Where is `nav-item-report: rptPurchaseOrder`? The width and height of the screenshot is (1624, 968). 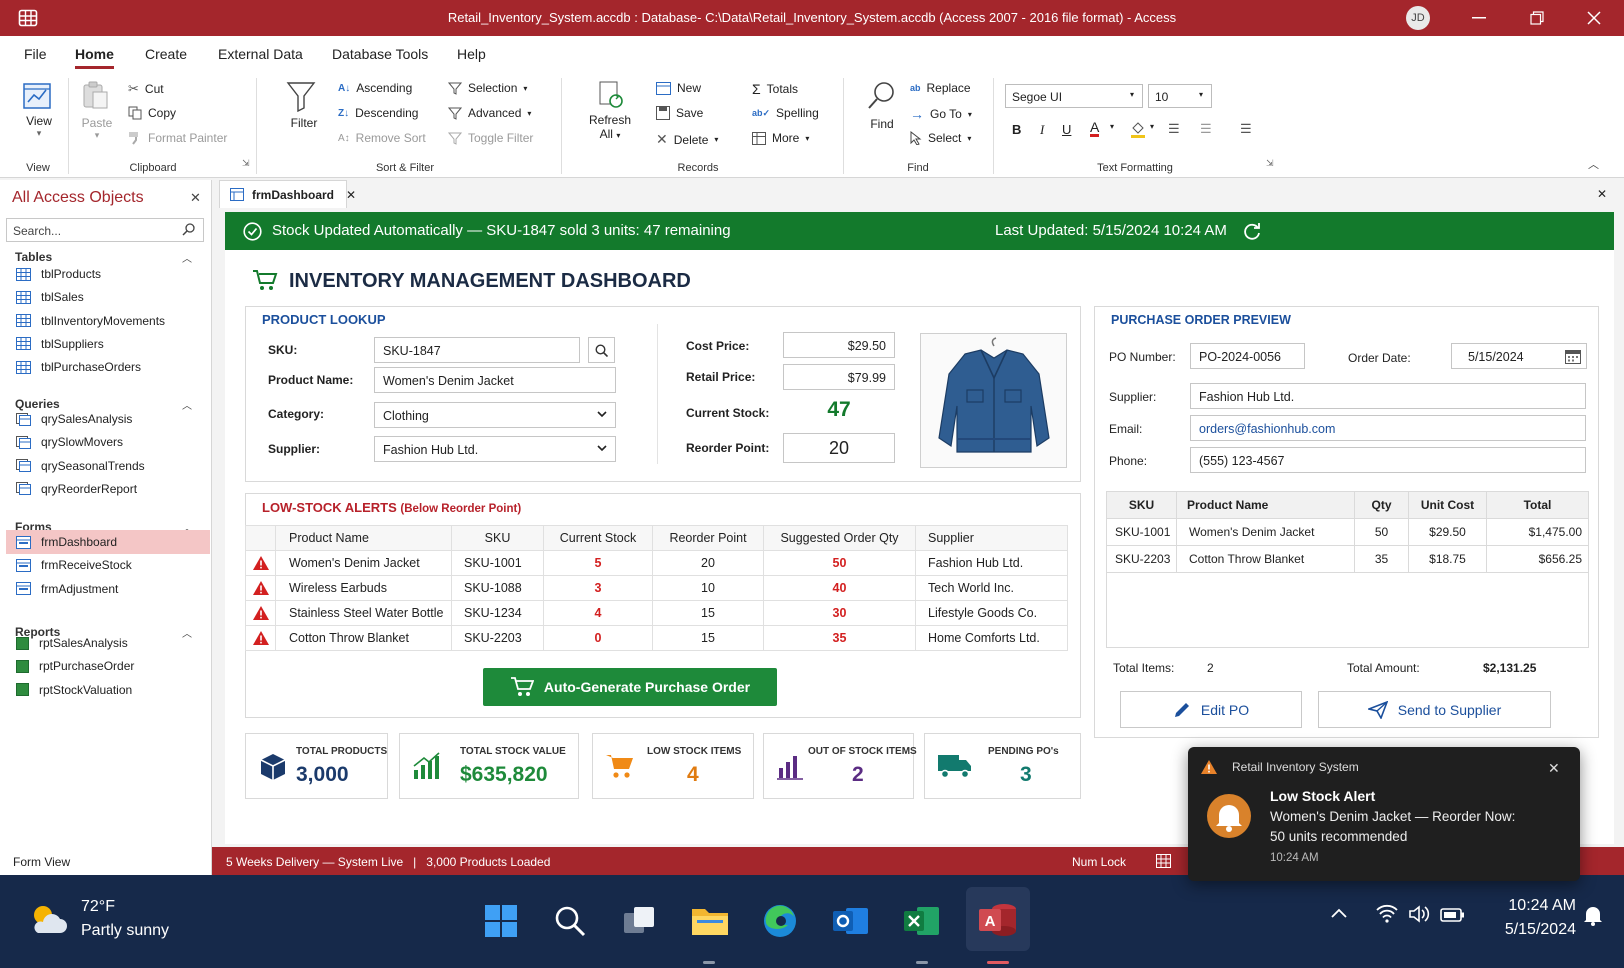
nav-item-report: rptPurchaseOrder is located at coordinates (108, 666).